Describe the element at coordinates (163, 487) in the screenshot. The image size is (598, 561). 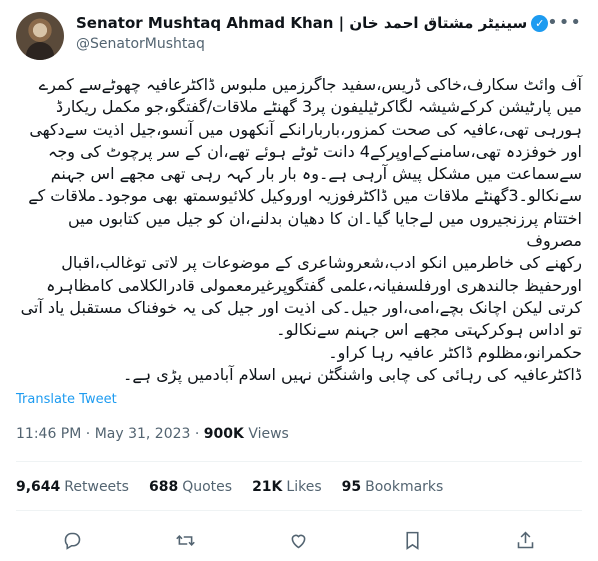
I see `quotes-count: 688` at that location.